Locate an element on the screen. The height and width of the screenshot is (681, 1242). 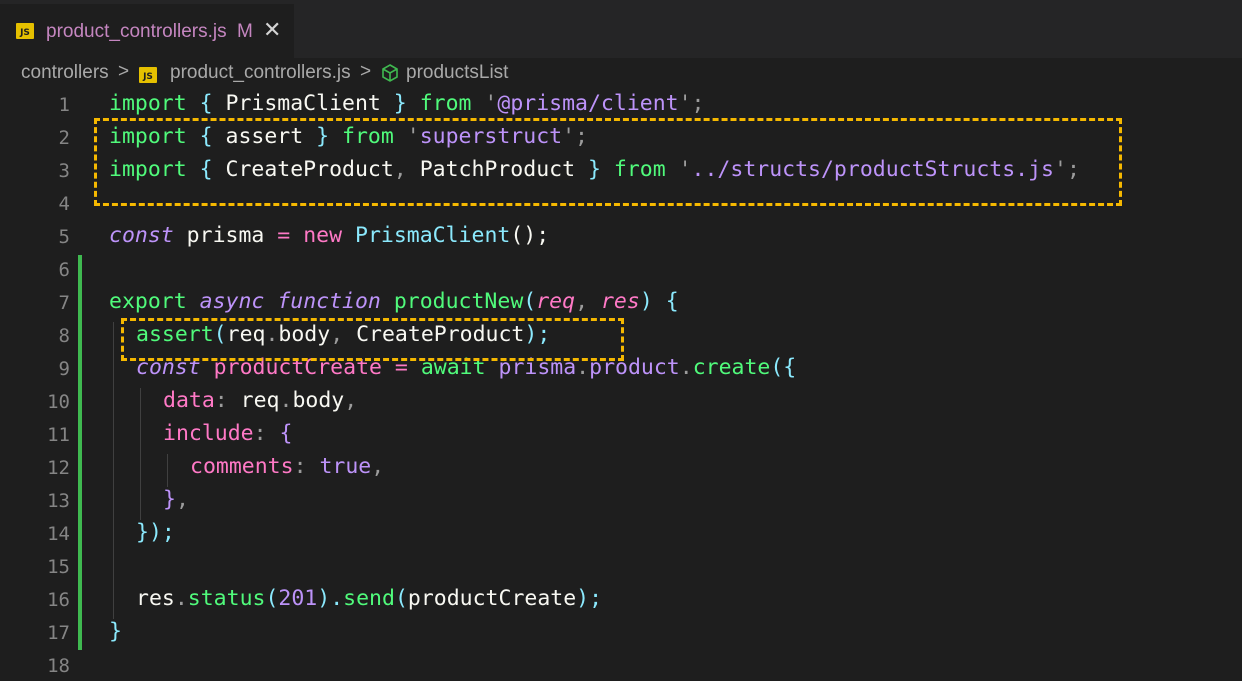
cube-icon is located at coordinates (390, 76).